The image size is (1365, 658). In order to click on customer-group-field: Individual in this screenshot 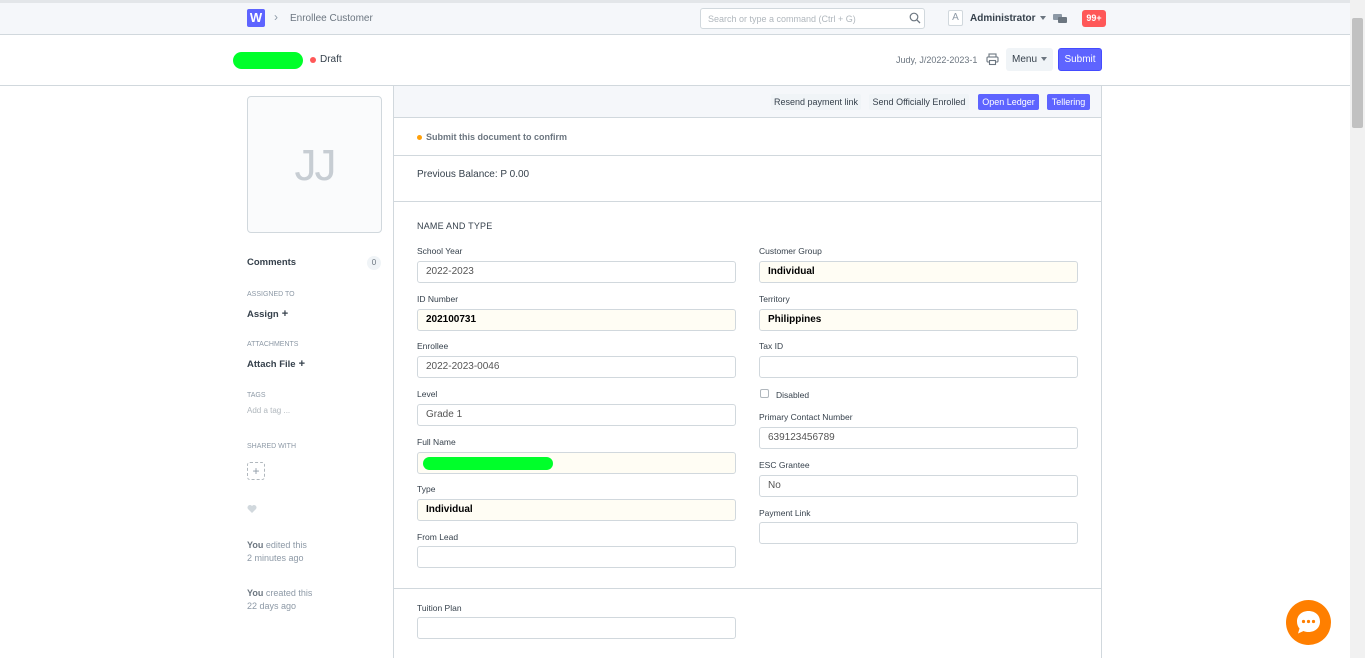, I will do `click(918, 272)`.